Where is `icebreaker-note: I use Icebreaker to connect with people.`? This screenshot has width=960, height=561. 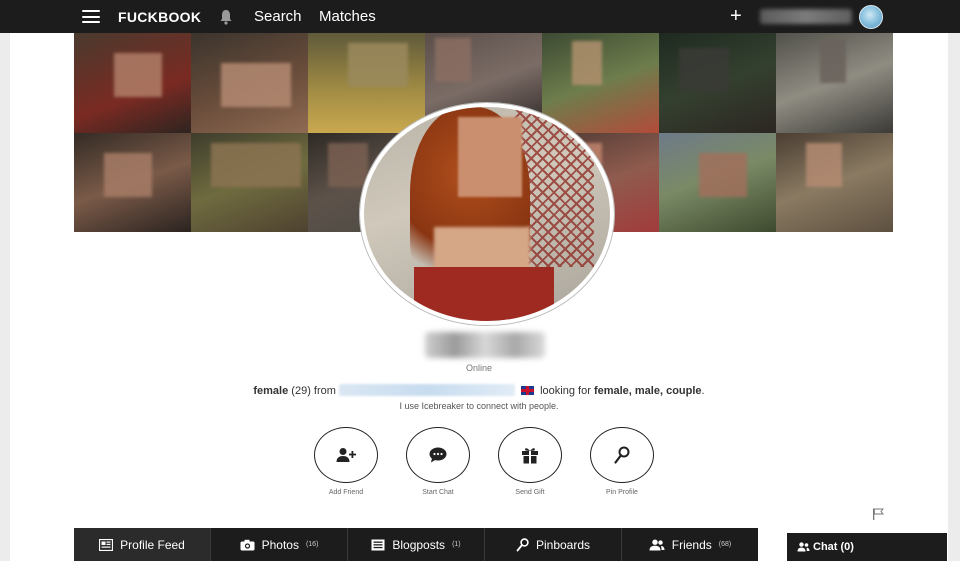 icebreaker-note: I use Icebreaker to connect with people. is located at coordinates (479, 406).